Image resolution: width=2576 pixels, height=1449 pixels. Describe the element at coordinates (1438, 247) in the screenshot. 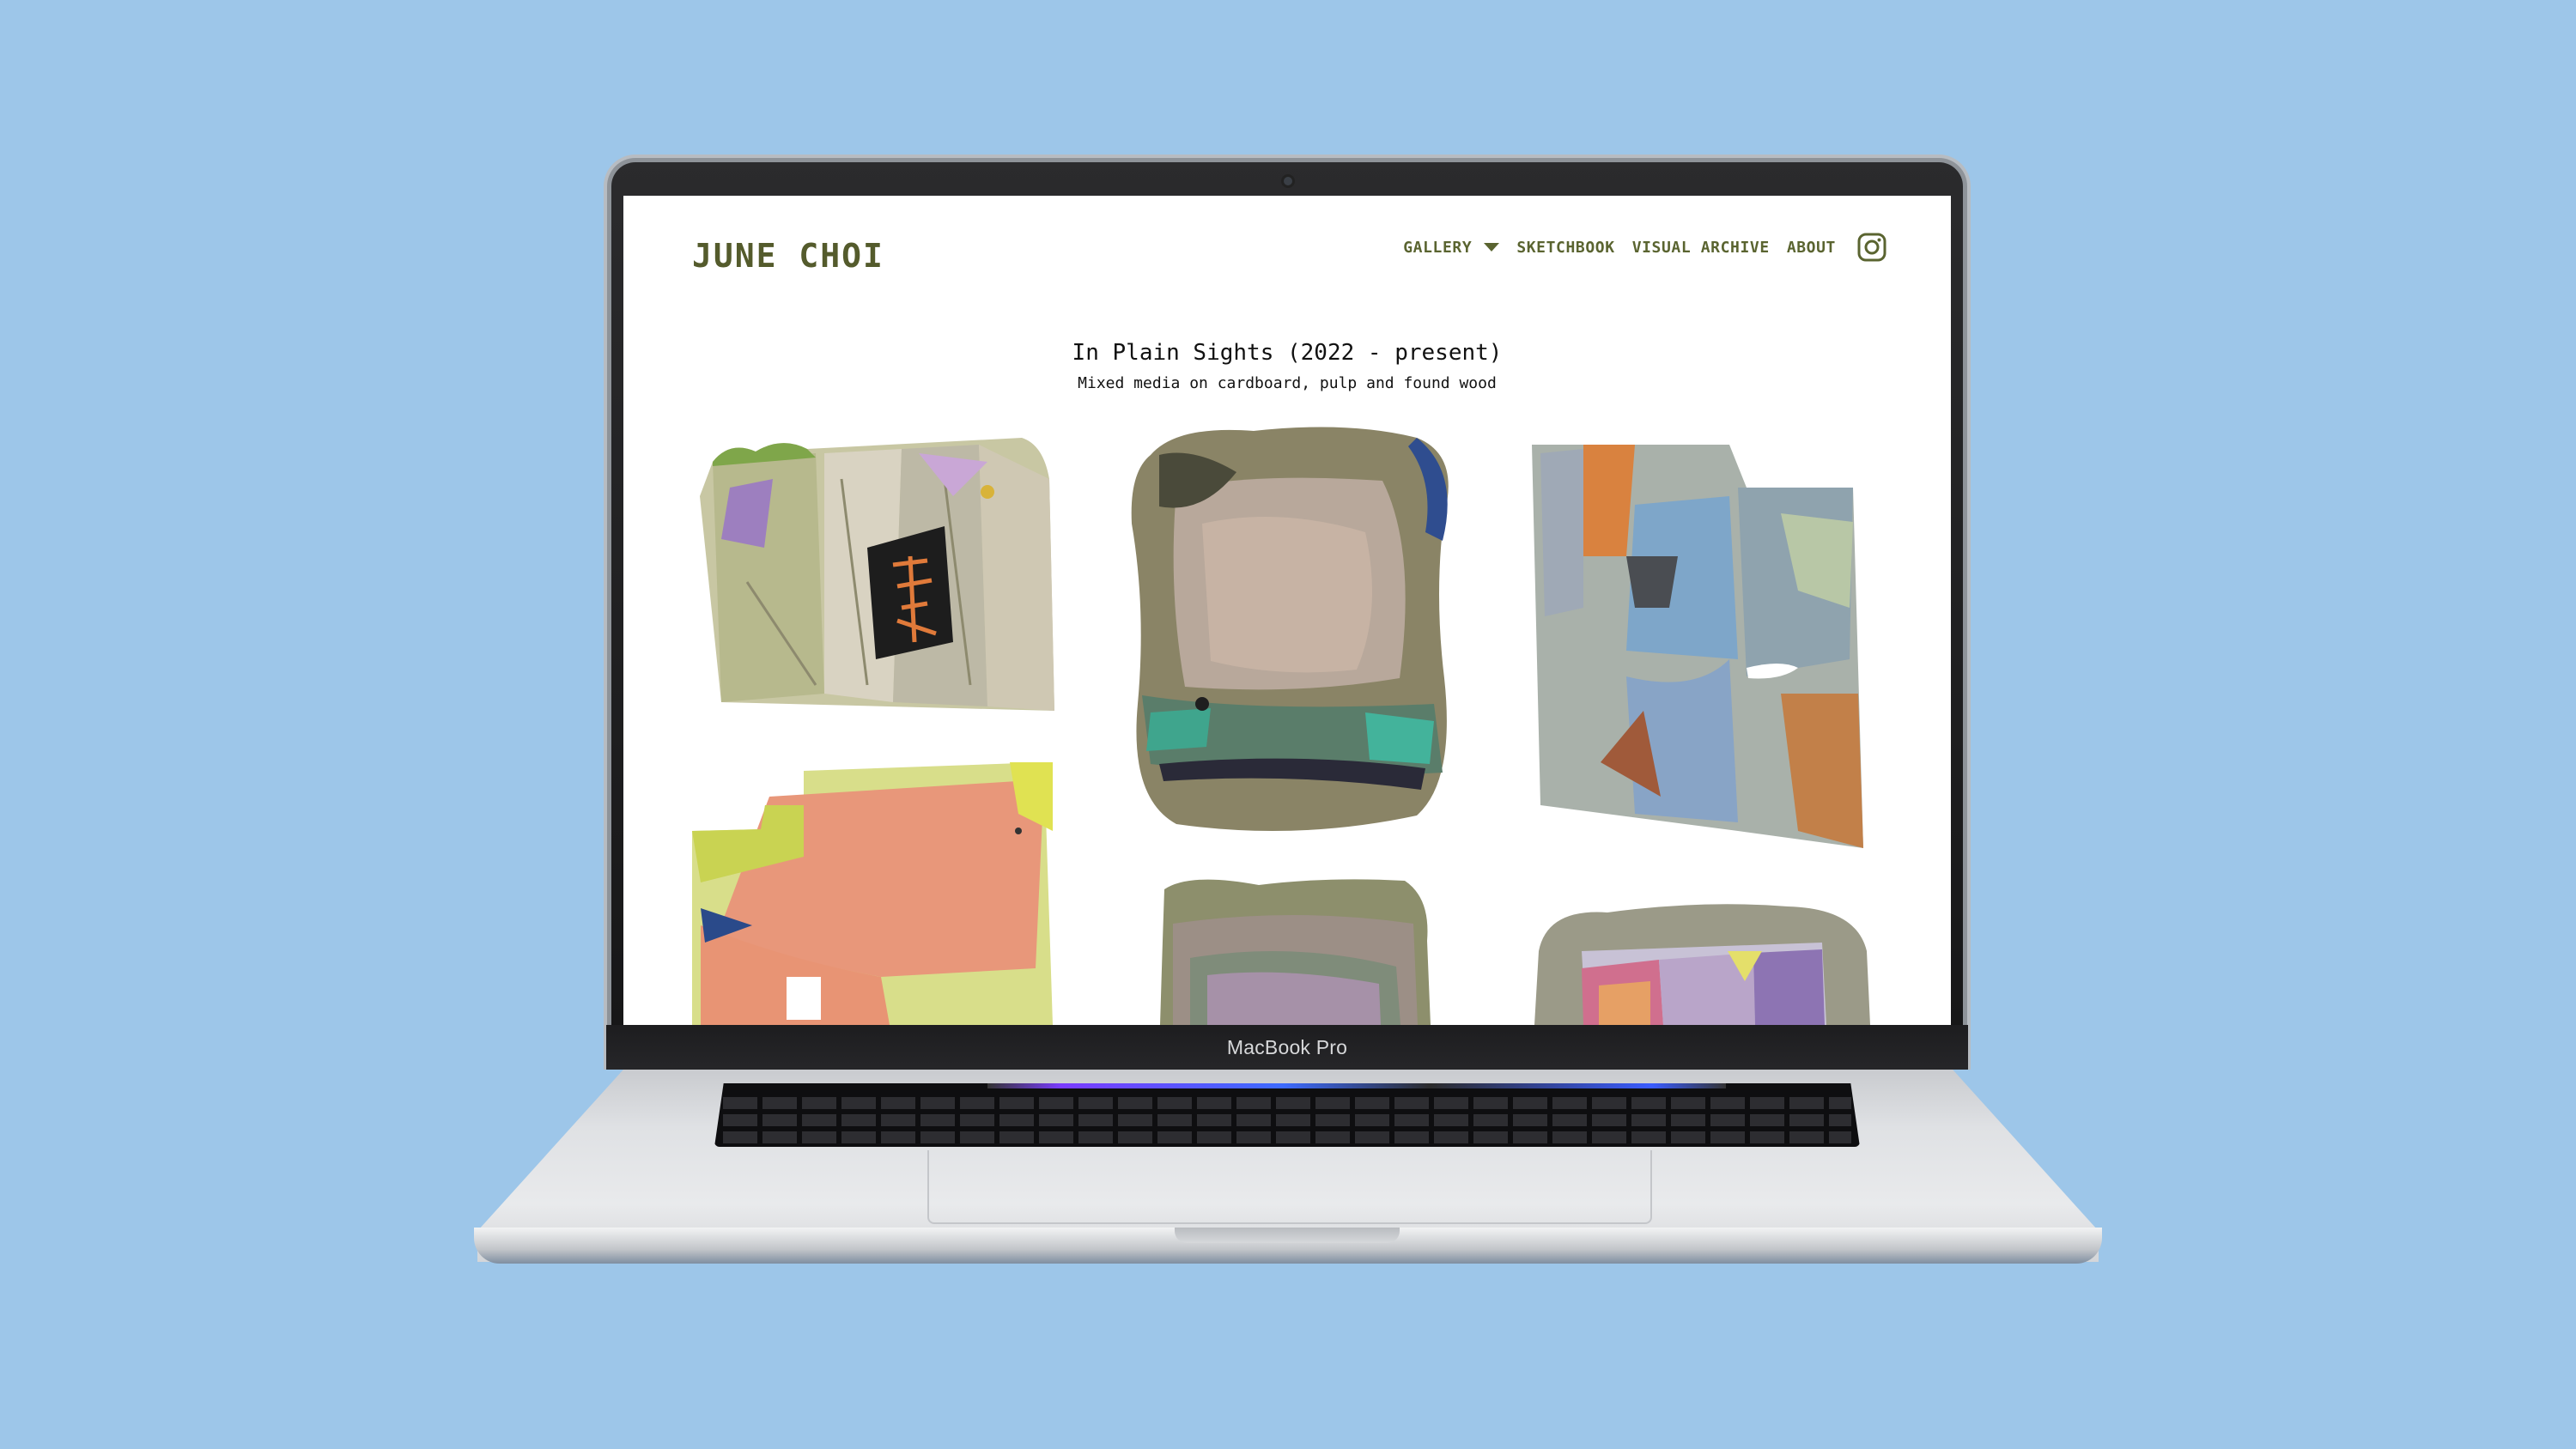

I see `nav-gallery-label: GALLERY` at that location.